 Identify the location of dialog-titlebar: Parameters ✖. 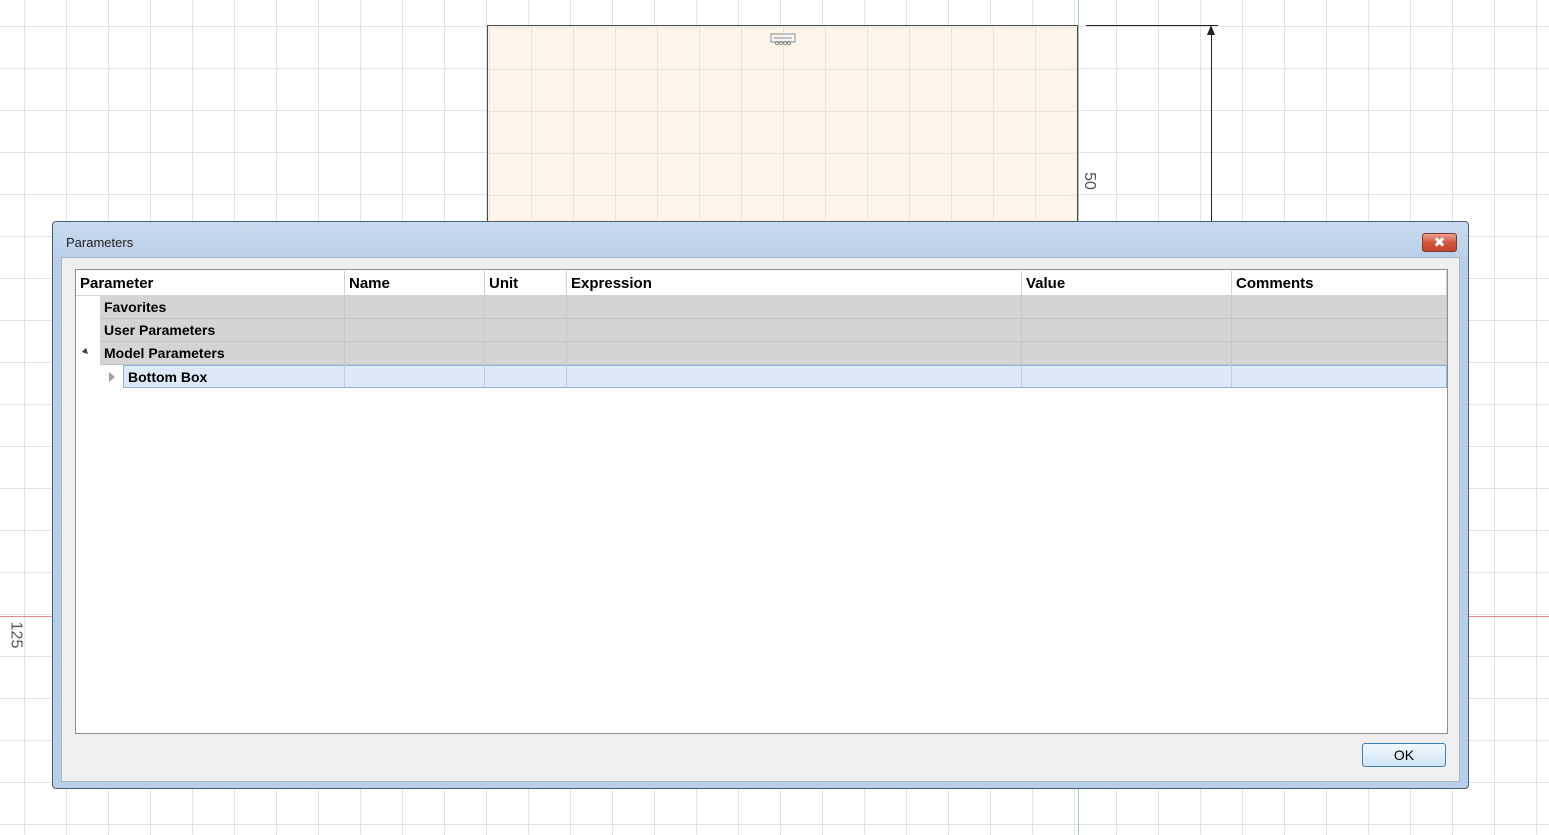
(760, 237).